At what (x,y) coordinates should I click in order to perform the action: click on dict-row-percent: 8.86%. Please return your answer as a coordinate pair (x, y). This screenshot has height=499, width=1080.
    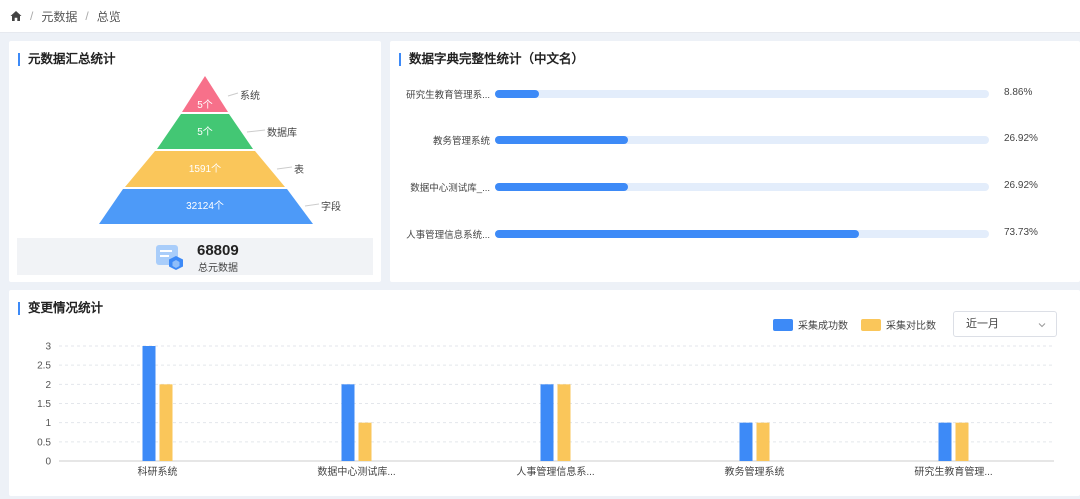
    Looking at the image, I should click on (1018, 92).